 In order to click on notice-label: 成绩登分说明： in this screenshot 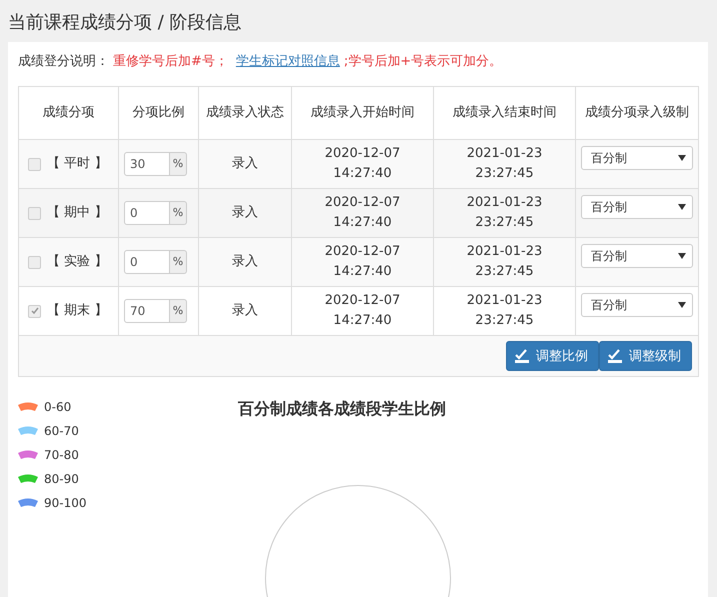, I will do `click(63, 61)`.